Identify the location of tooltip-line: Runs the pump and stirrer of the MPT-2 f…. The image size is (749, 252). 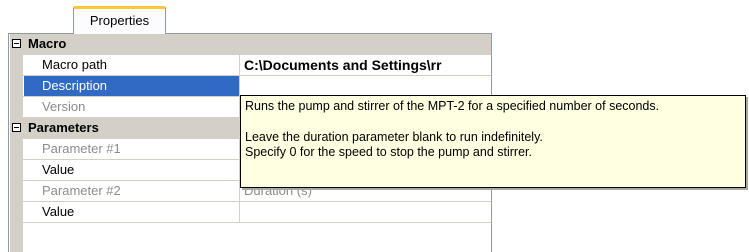
(452, 106).